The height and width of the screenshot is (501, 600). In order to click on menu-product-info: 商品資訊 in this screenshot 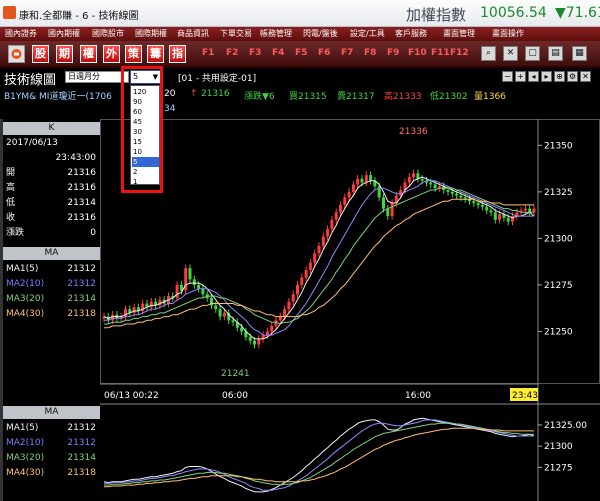, I will do `click(193, 33)`.